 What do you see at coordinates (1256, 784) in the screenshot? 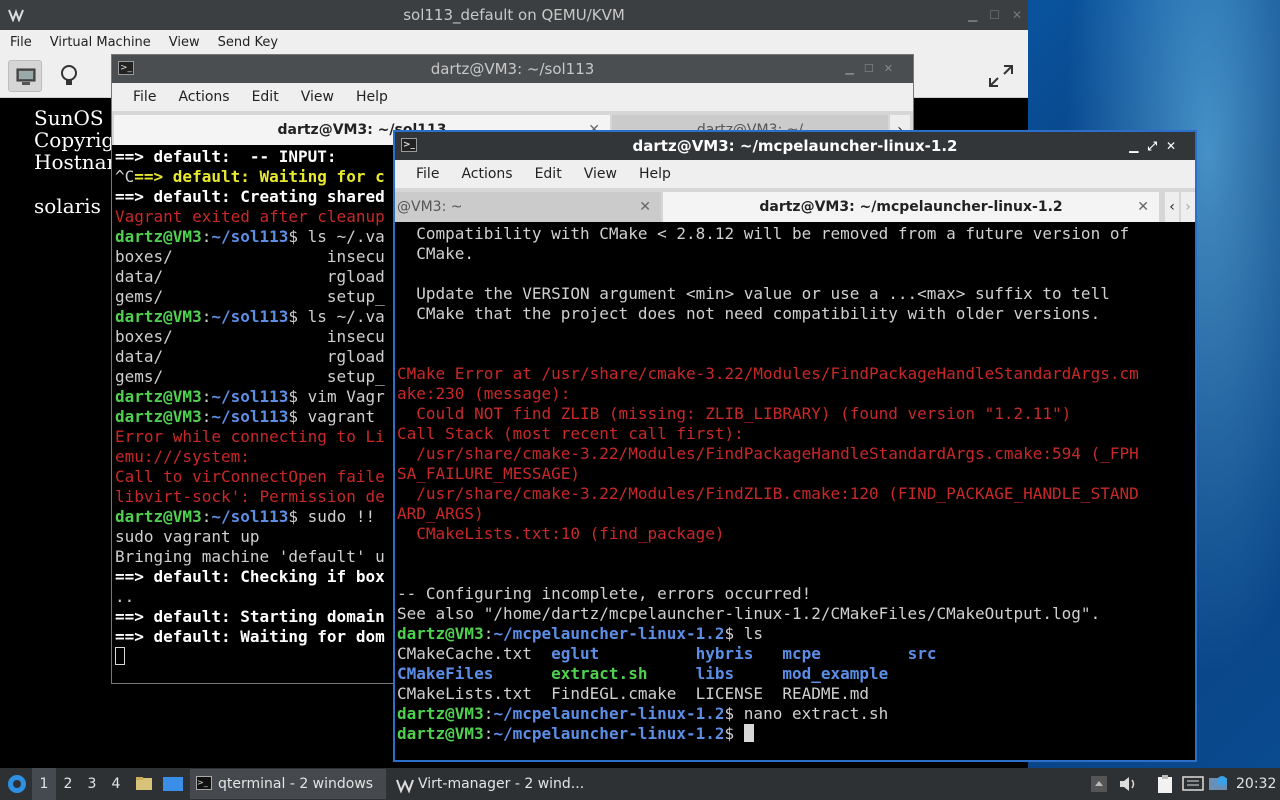
I see `clock: 20:32` at bounding box center [1256, 784].